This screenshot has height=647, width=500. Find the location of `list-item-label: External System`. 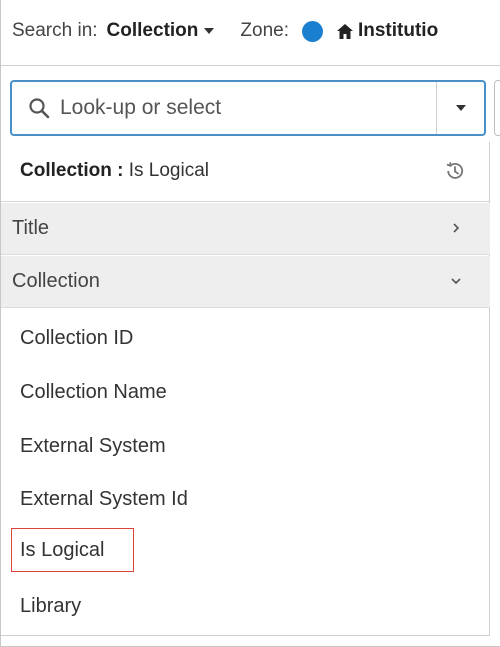

list-item-label: External System is located at coordinates (93, 446).